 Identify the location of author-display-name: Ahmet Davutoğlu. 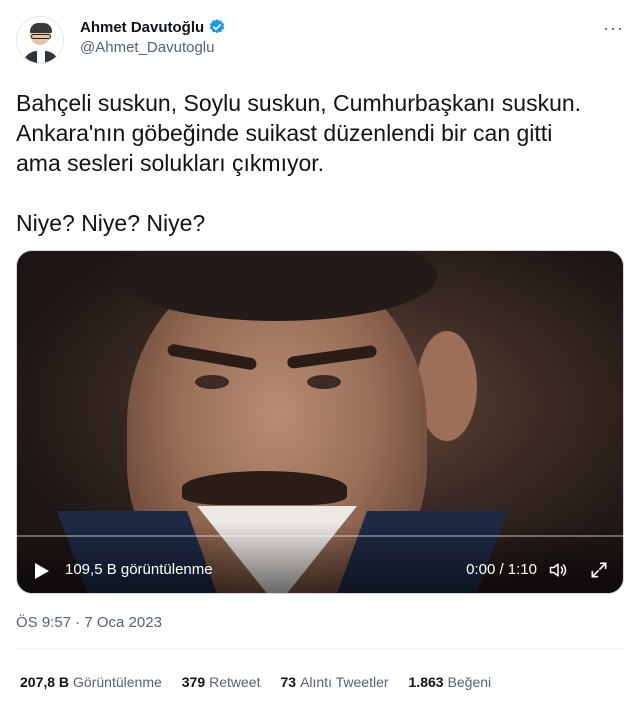
(142, 27).